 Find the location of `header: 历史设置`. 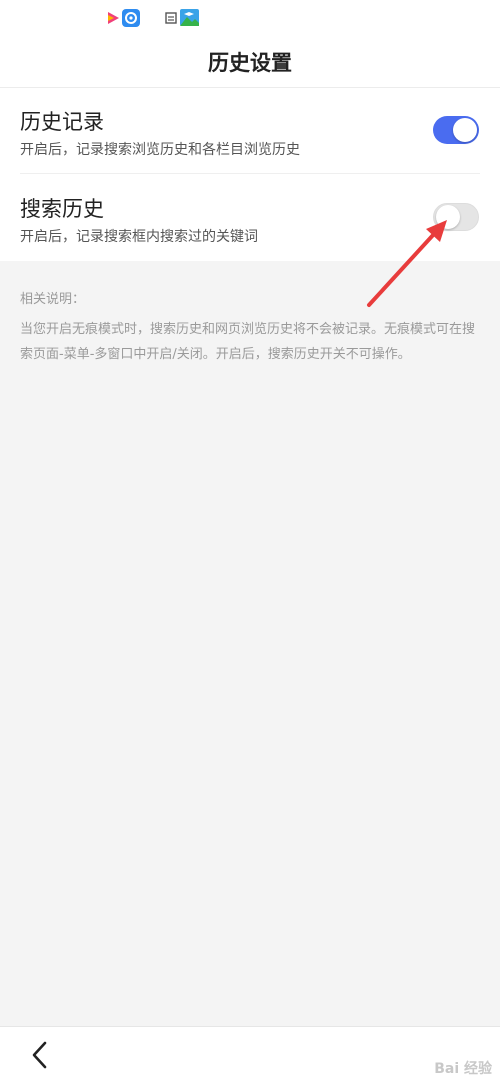

header: 历史设置 is located at coordinates (250, 62).